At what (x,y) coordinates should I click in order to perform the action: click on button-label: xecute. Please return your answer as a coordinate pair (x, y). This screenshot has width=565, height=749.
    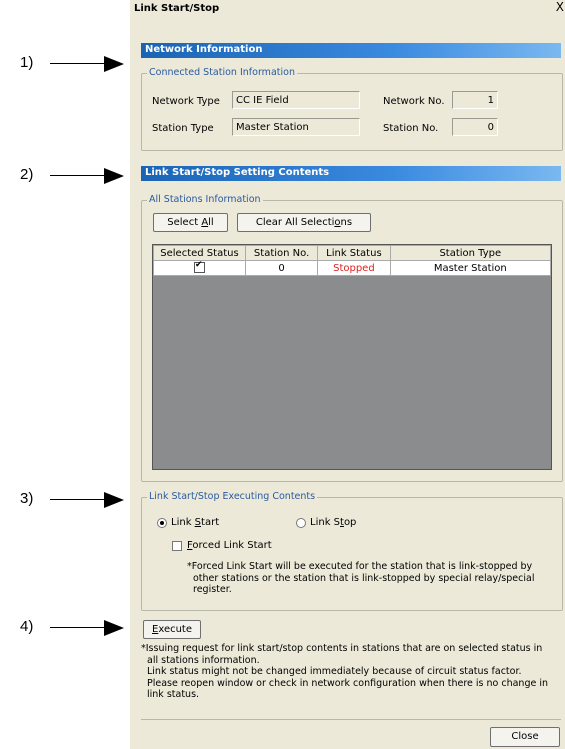
    Looking at the image, I should click on (175, 629).